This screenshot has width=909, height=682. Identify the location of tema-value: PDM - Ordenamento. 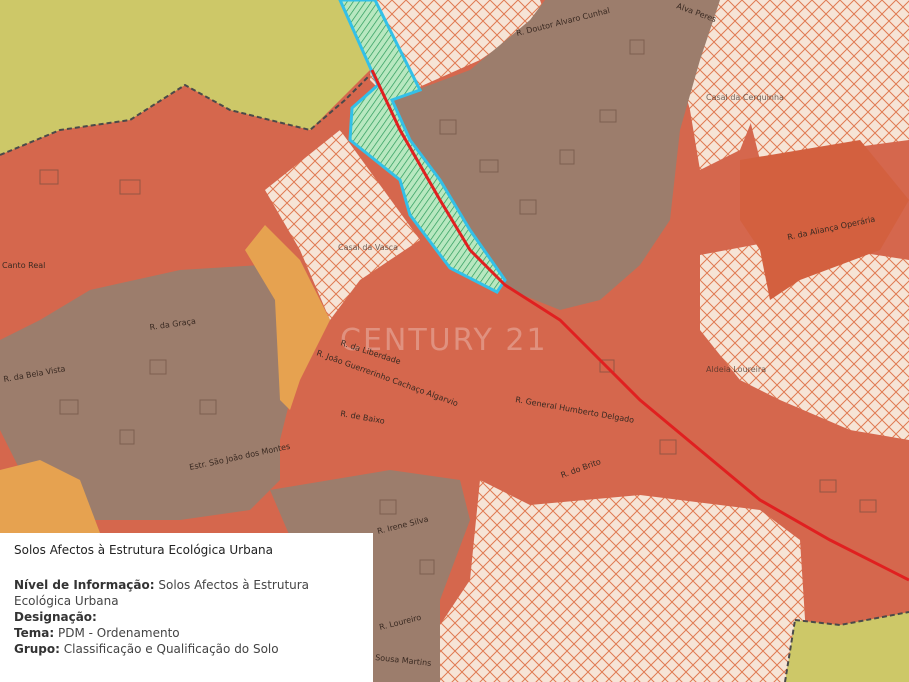
(118, 633).